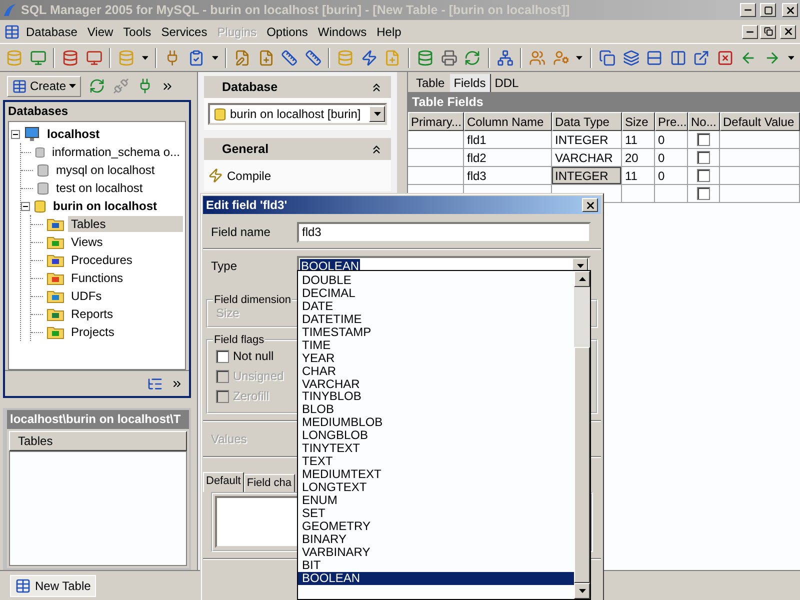  Describe the element at coordinates (436, 409) in the screenshot. I see `list-option: BLOB` at that location.